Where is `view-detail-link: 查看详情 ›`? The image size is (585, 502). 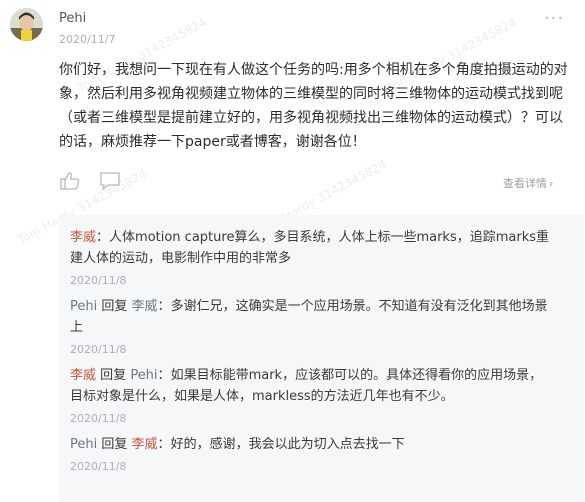 view-detail-link: 查看详情 › is located at coordinates (528, 183).